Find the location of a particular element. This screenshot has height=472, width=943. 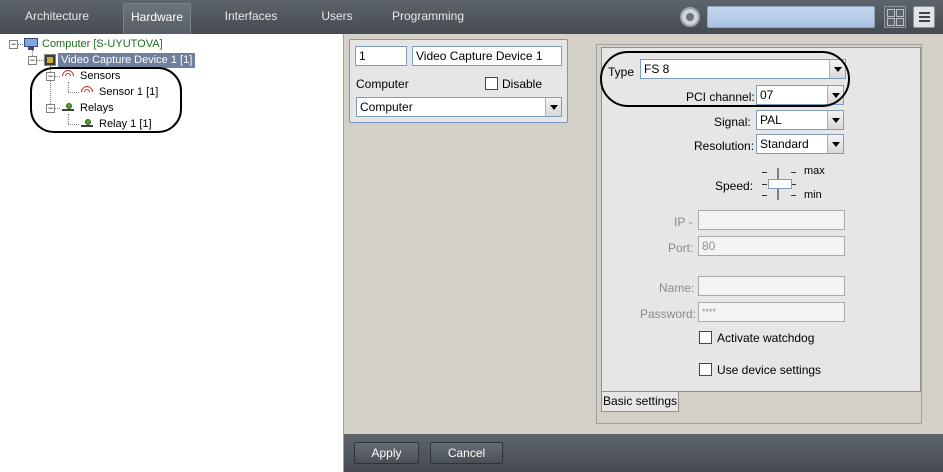

tree-item-computer: Computer [S-UYUTOVA] is located at coordinates (102, 44).